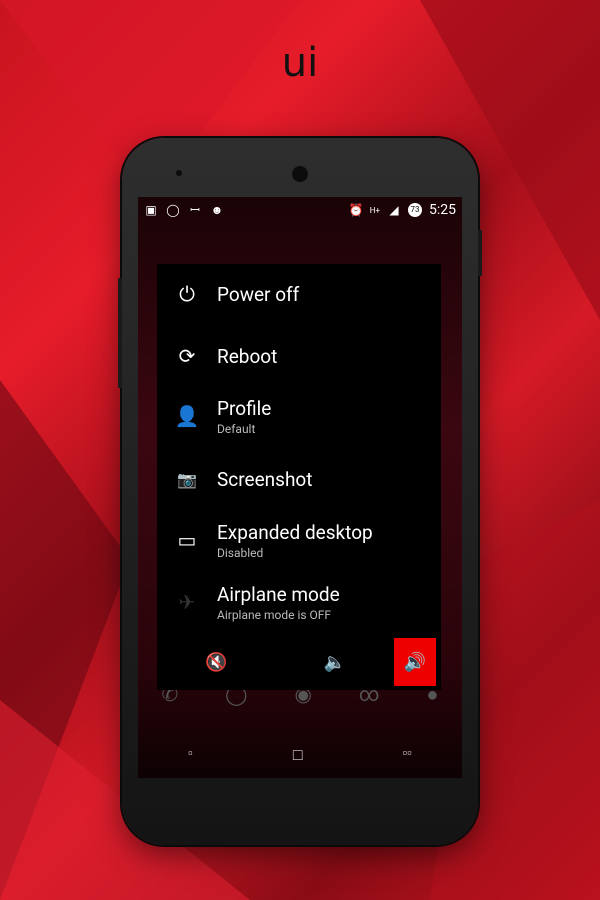 The height and width of the screenshot is (900, 600). I want to click on menu-item-profile: 👤 Profile Default, so click(299, 416).